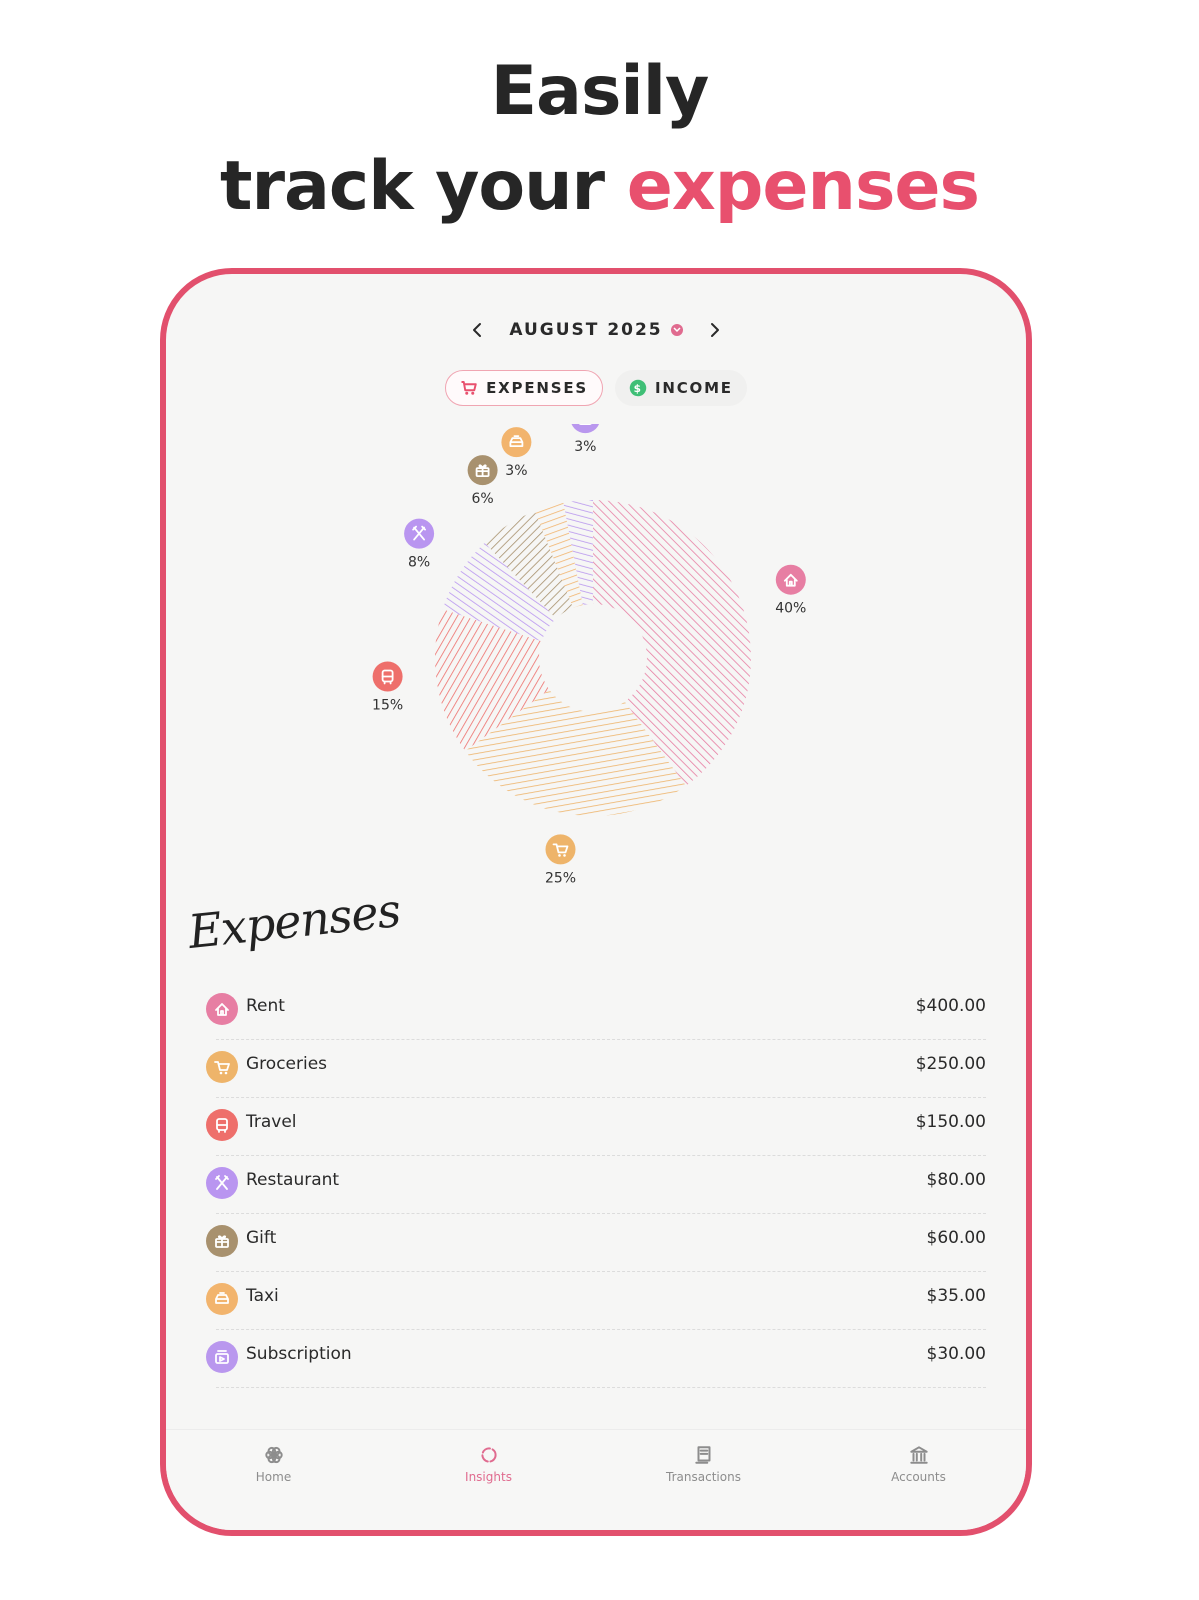 The height and width of the screenshot is (1600, 1199). What do you see at coordinates (222, 1357) in the screenshot?
I see `subscription-icon` at bounding box center [222, 1357].